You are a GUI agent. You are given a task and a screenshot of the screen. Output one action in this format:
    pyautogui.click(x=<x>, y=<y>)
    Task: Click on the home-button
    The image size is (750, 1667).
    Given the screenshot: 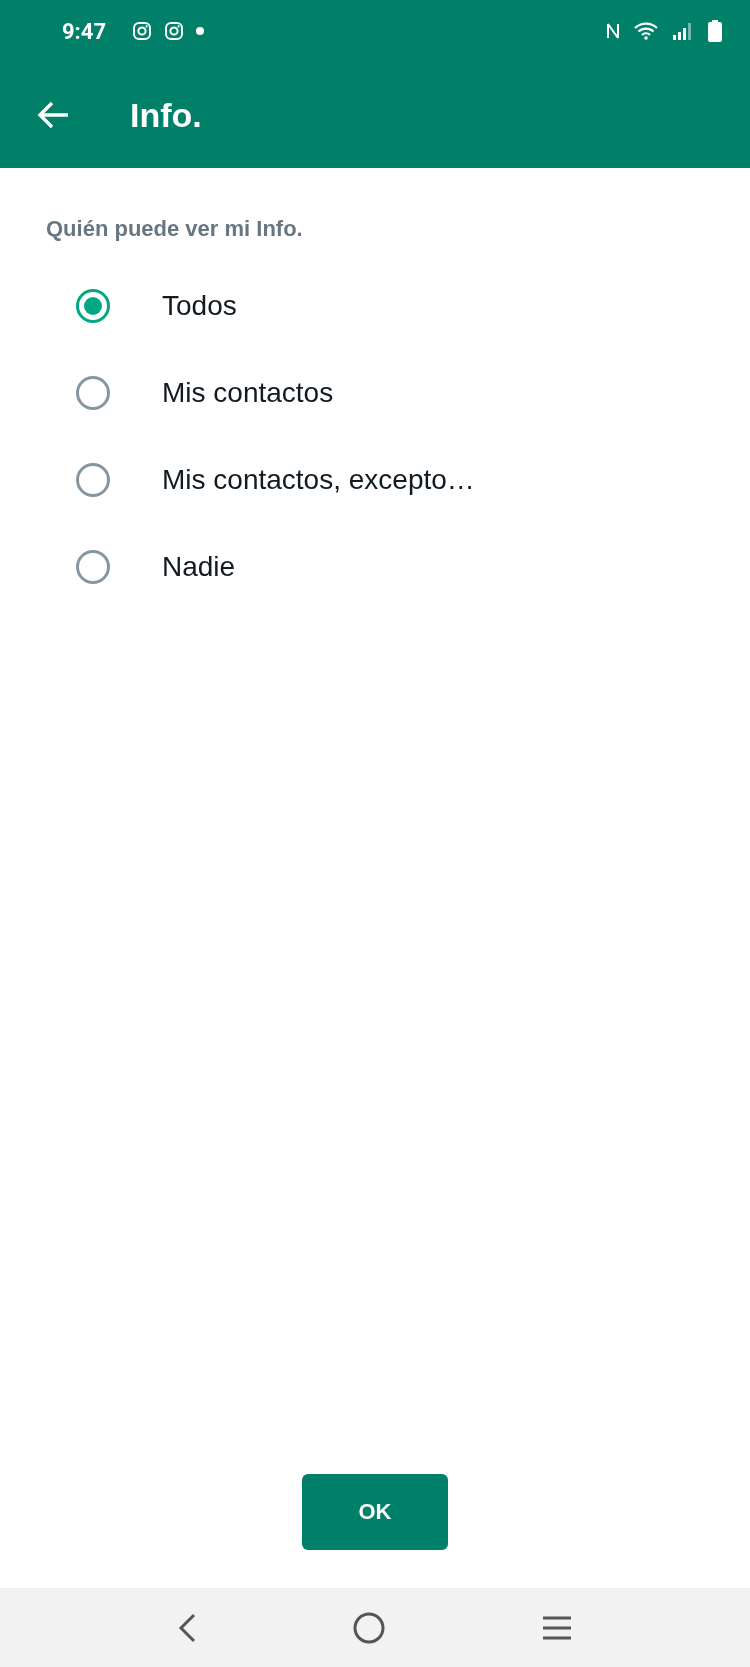 What is the action you would take?
    pyautogui.click(x=369, y=1627)
    